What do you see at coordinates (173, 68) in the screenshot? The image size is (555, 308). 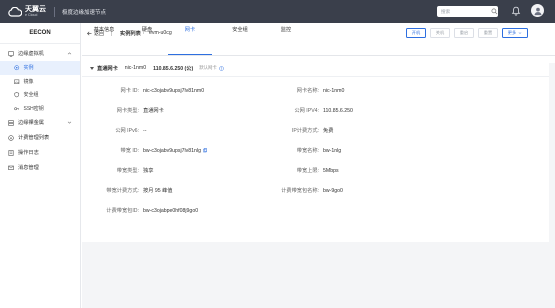 I see `nic-ip: 110.85.6.250 (公)` at bounding box center [173, 68].